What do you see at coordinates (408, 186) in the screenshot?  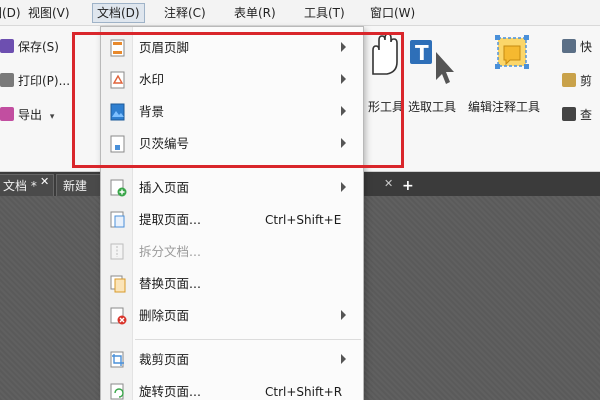 I see `add-tab-icon: +` at bounding box center [408, 186].